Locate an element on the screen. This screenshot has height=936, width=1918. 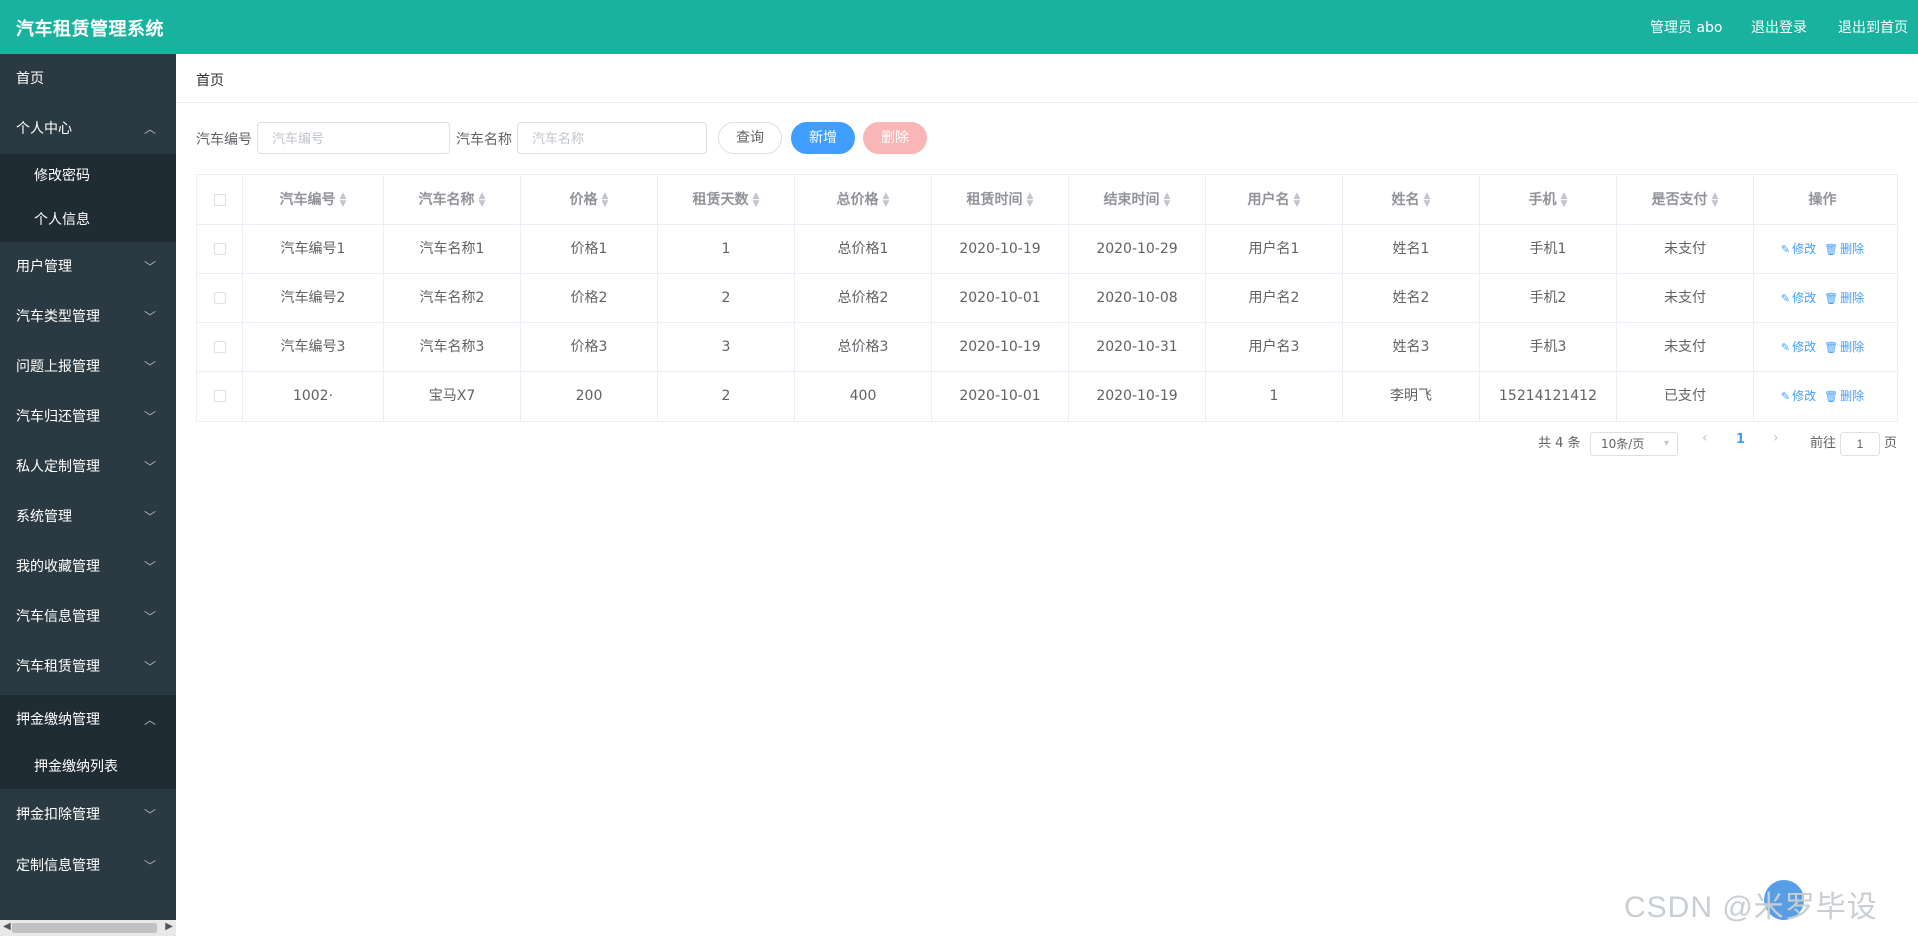
batch-delete-button: 删除 is located at coordinates (895, 138).